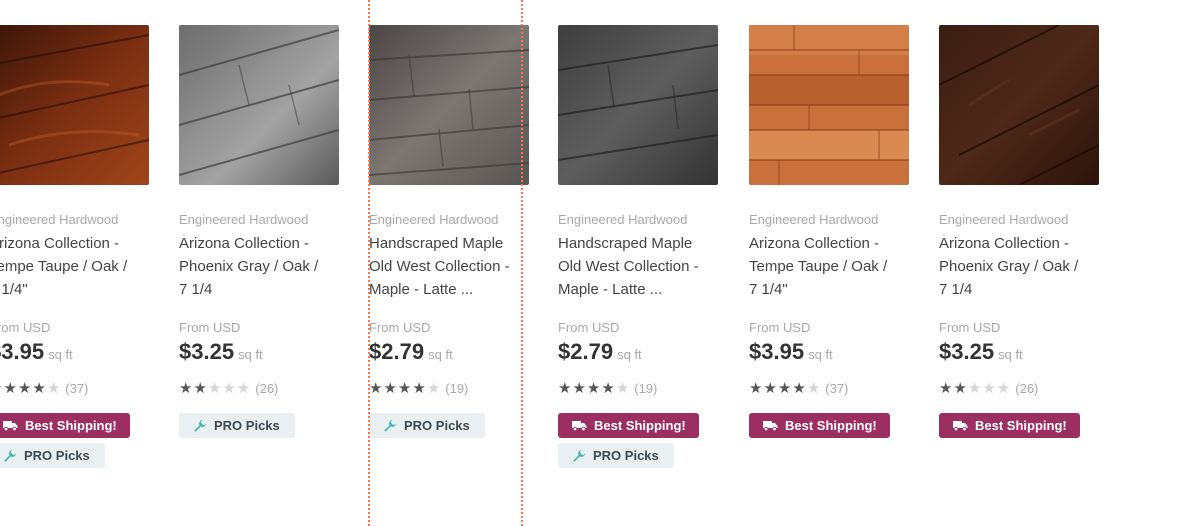 This screenshot has height=526, width=1194. What do you see at coordinates (777, 351) in the screenshot?
I see `product-price: $3.95` at bounding box center [777, 351].